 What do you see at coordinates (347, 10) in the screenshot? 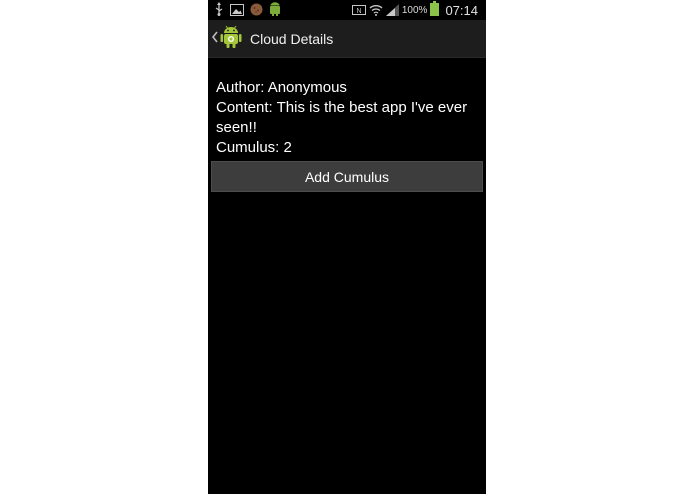
I see `status-bar: N 100% 07:14` at bounding box center [347, 10].